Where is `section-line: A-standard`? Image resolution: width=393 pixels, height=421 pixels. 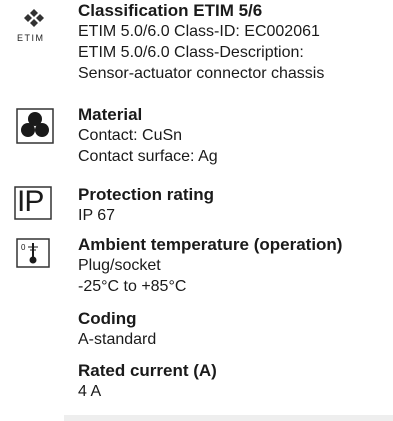
section-line: A-standard is located at coordinates (117, 339).